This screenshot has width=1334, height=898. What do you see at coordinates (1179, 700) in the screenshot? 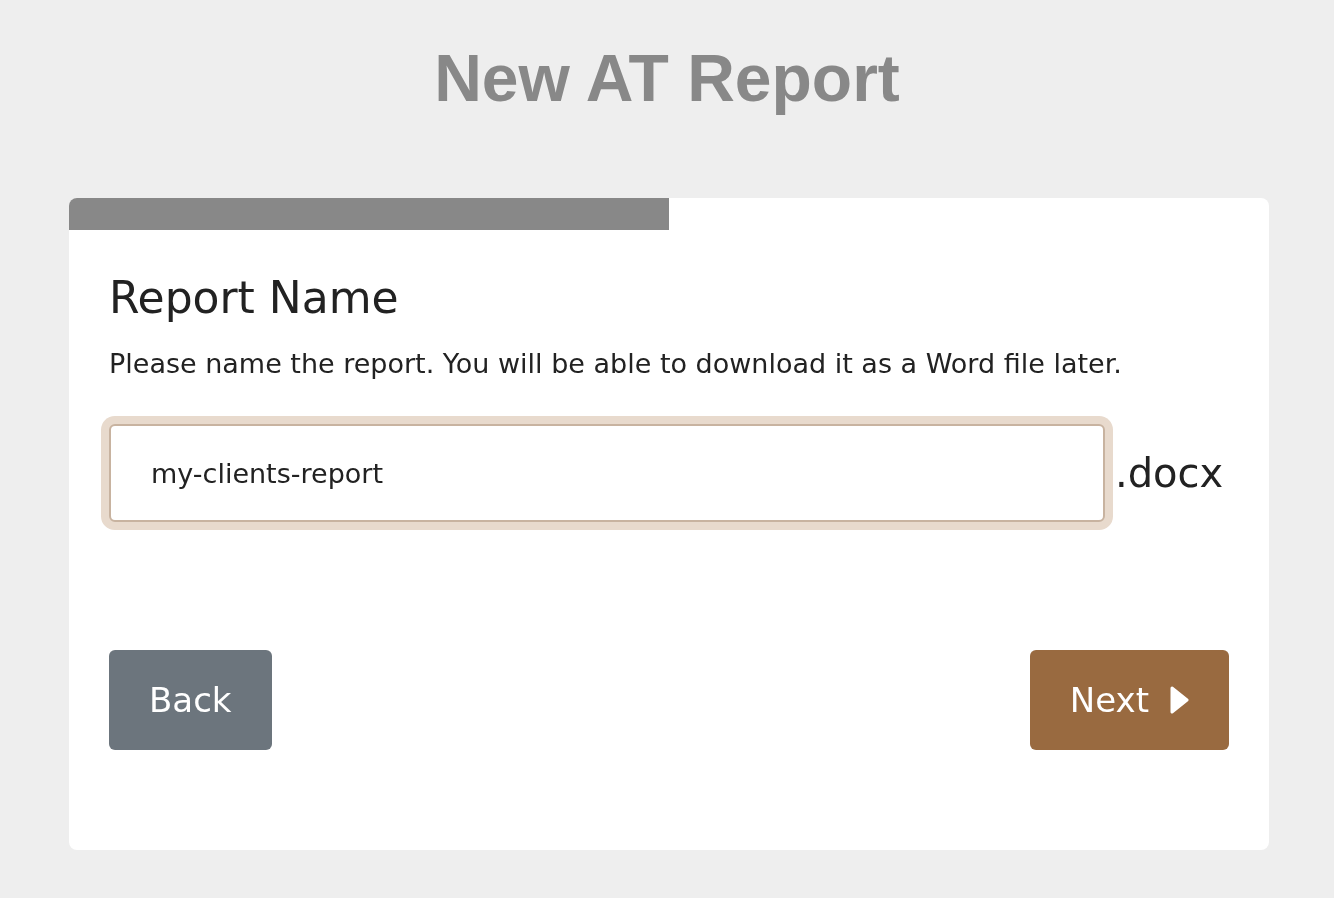
I see `caret-right-icon` at bounding box center [1179, 700].